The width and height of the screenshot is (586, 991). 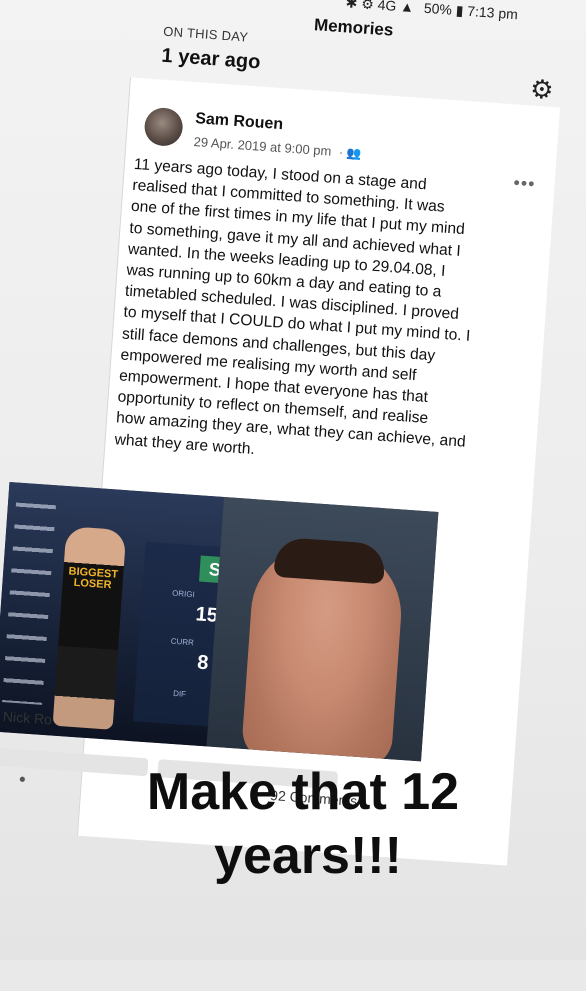 I want to click on battery-icon: ▮, so click(x=460, y=10).